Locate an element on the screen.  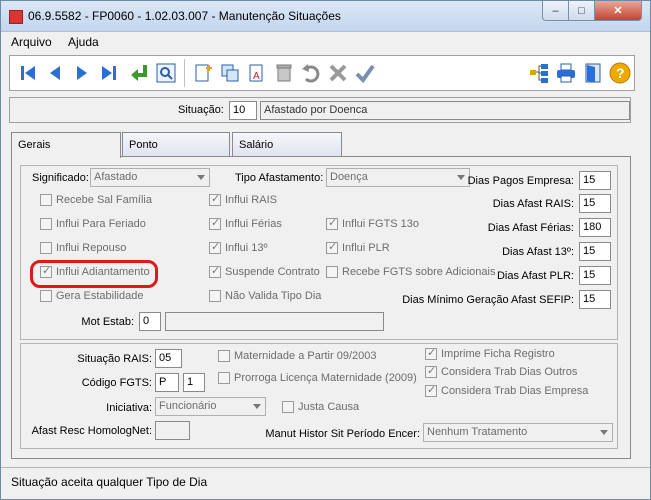
checkbox-label: Prorroga Licença Maternidade (2009) is located at coordinates (325, 378).